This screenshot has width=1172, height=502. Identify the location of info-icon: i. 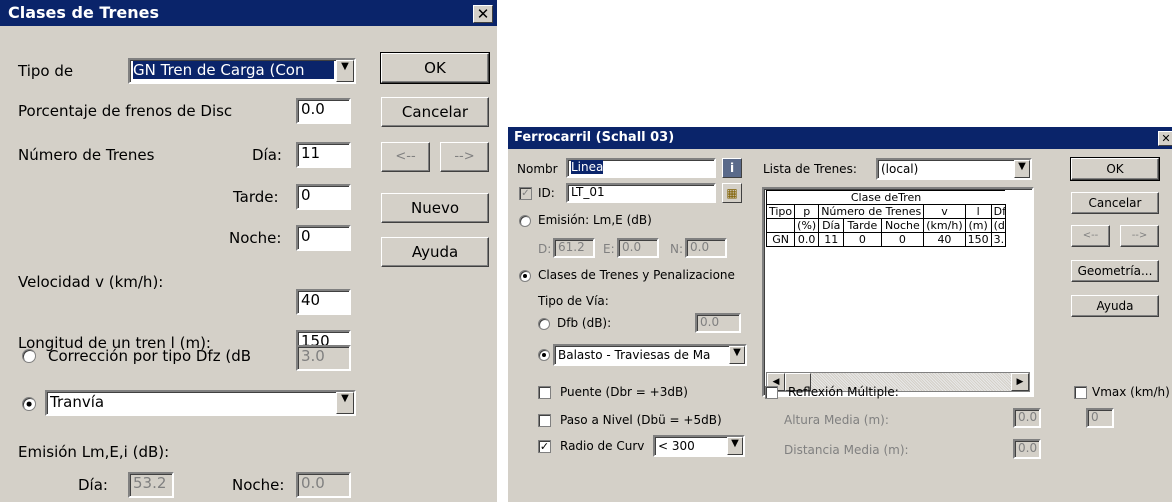
(732, 168).